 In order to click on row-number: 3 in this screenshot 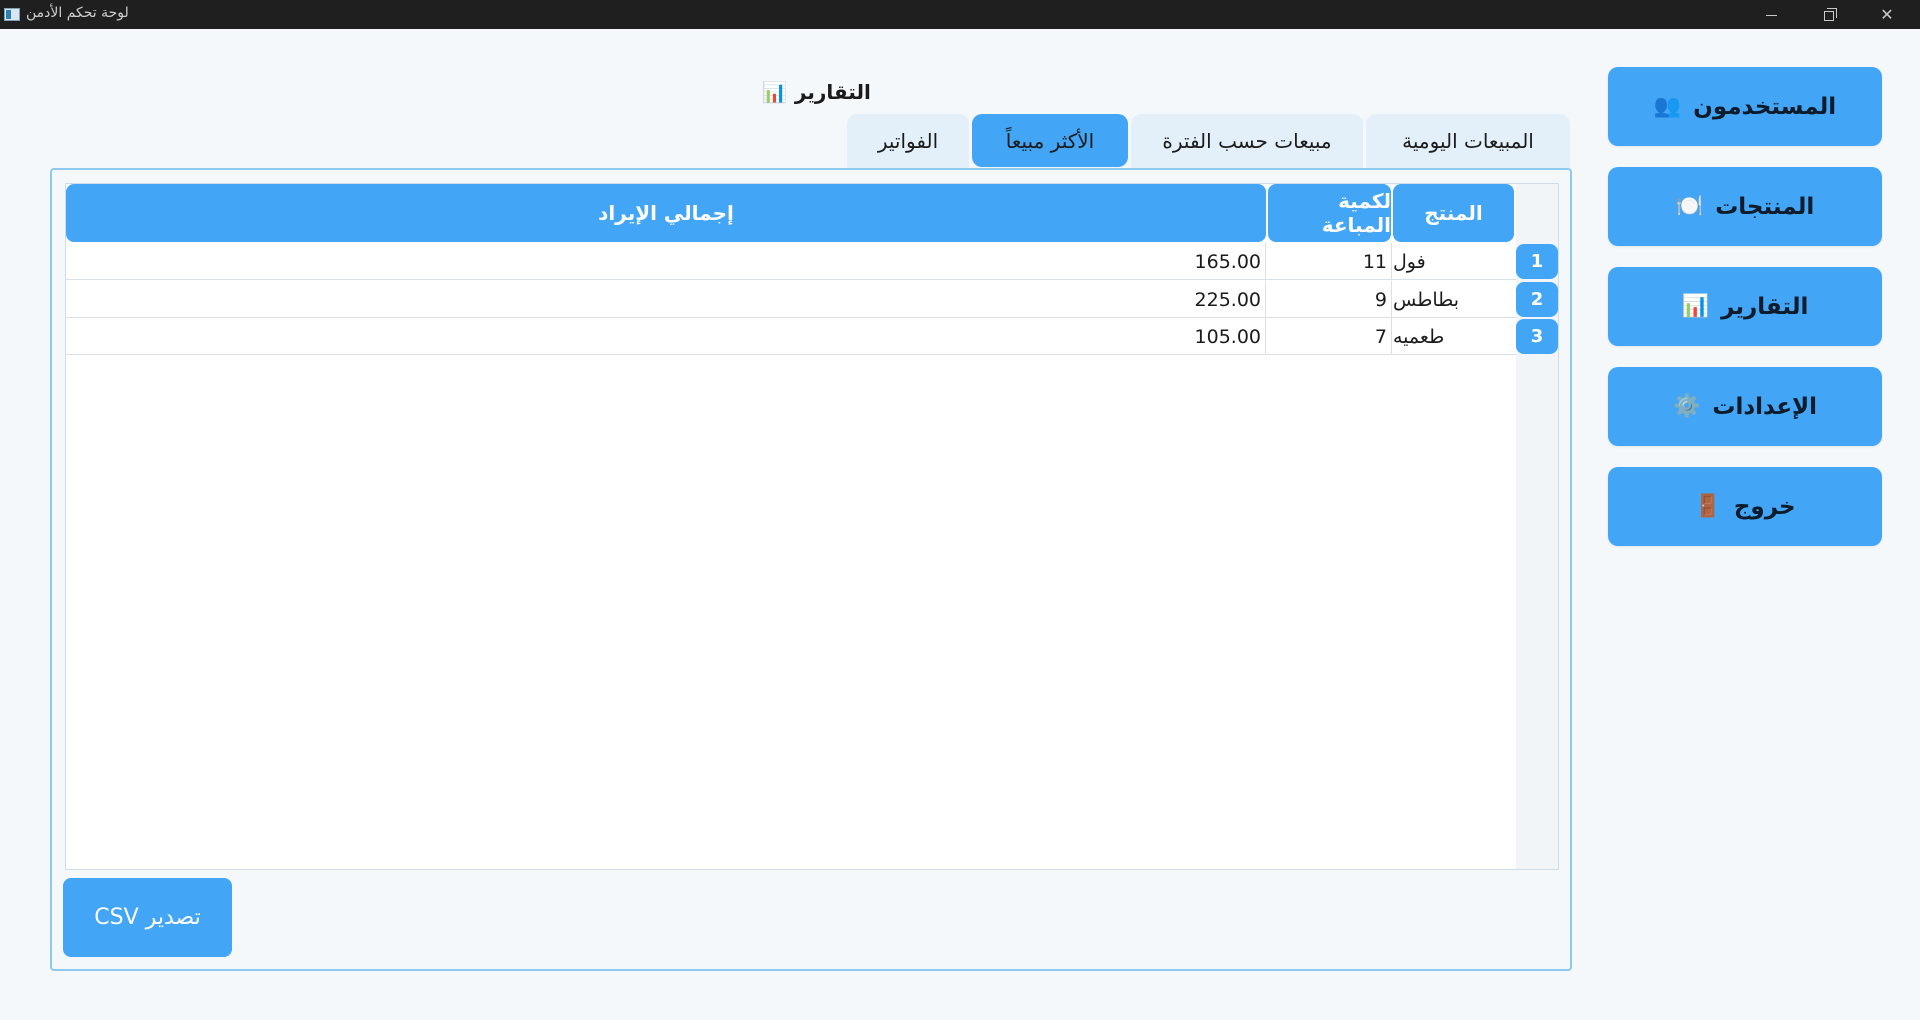, I will do `click(1537, 336)`.